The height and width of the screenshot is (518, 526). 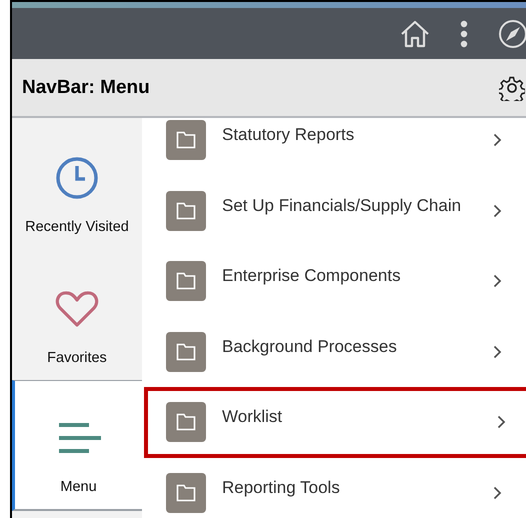 I want to click on folder-link: Worklist, so click(x=335, y=422).